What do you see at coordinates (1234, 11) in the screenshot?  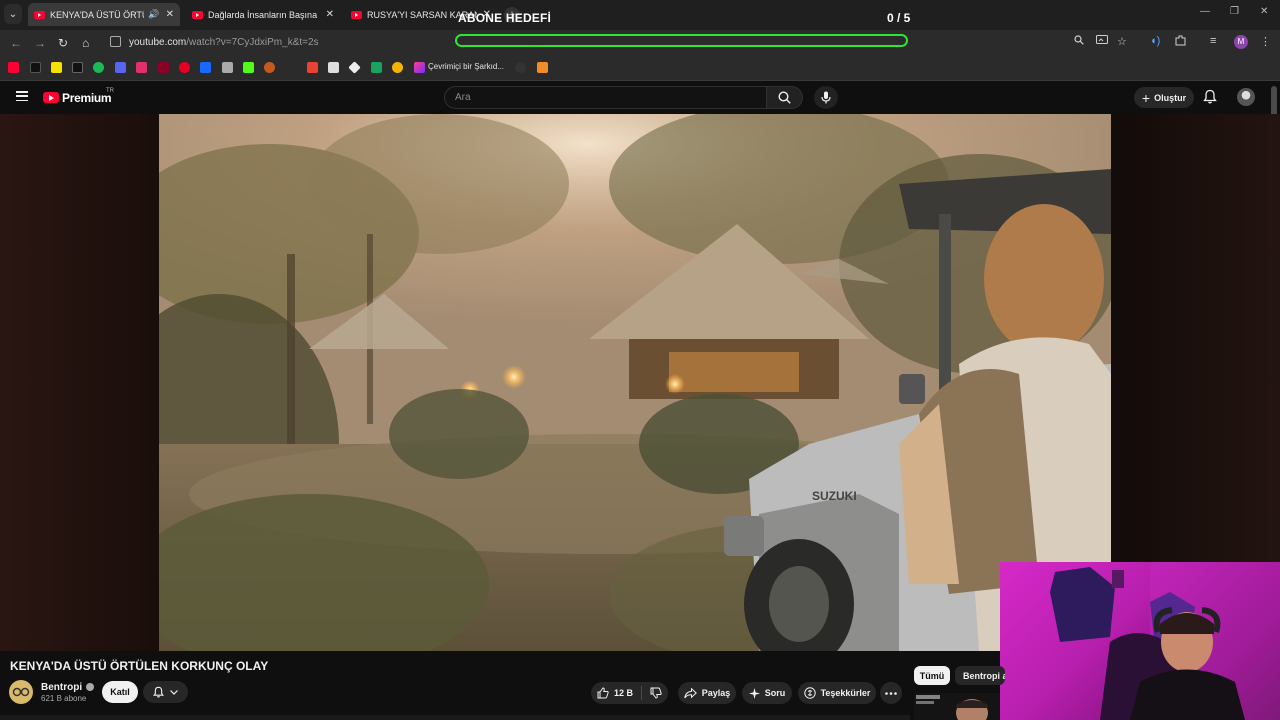 I see `maximize-icon: ❐` at bounding box center [1234, 11].